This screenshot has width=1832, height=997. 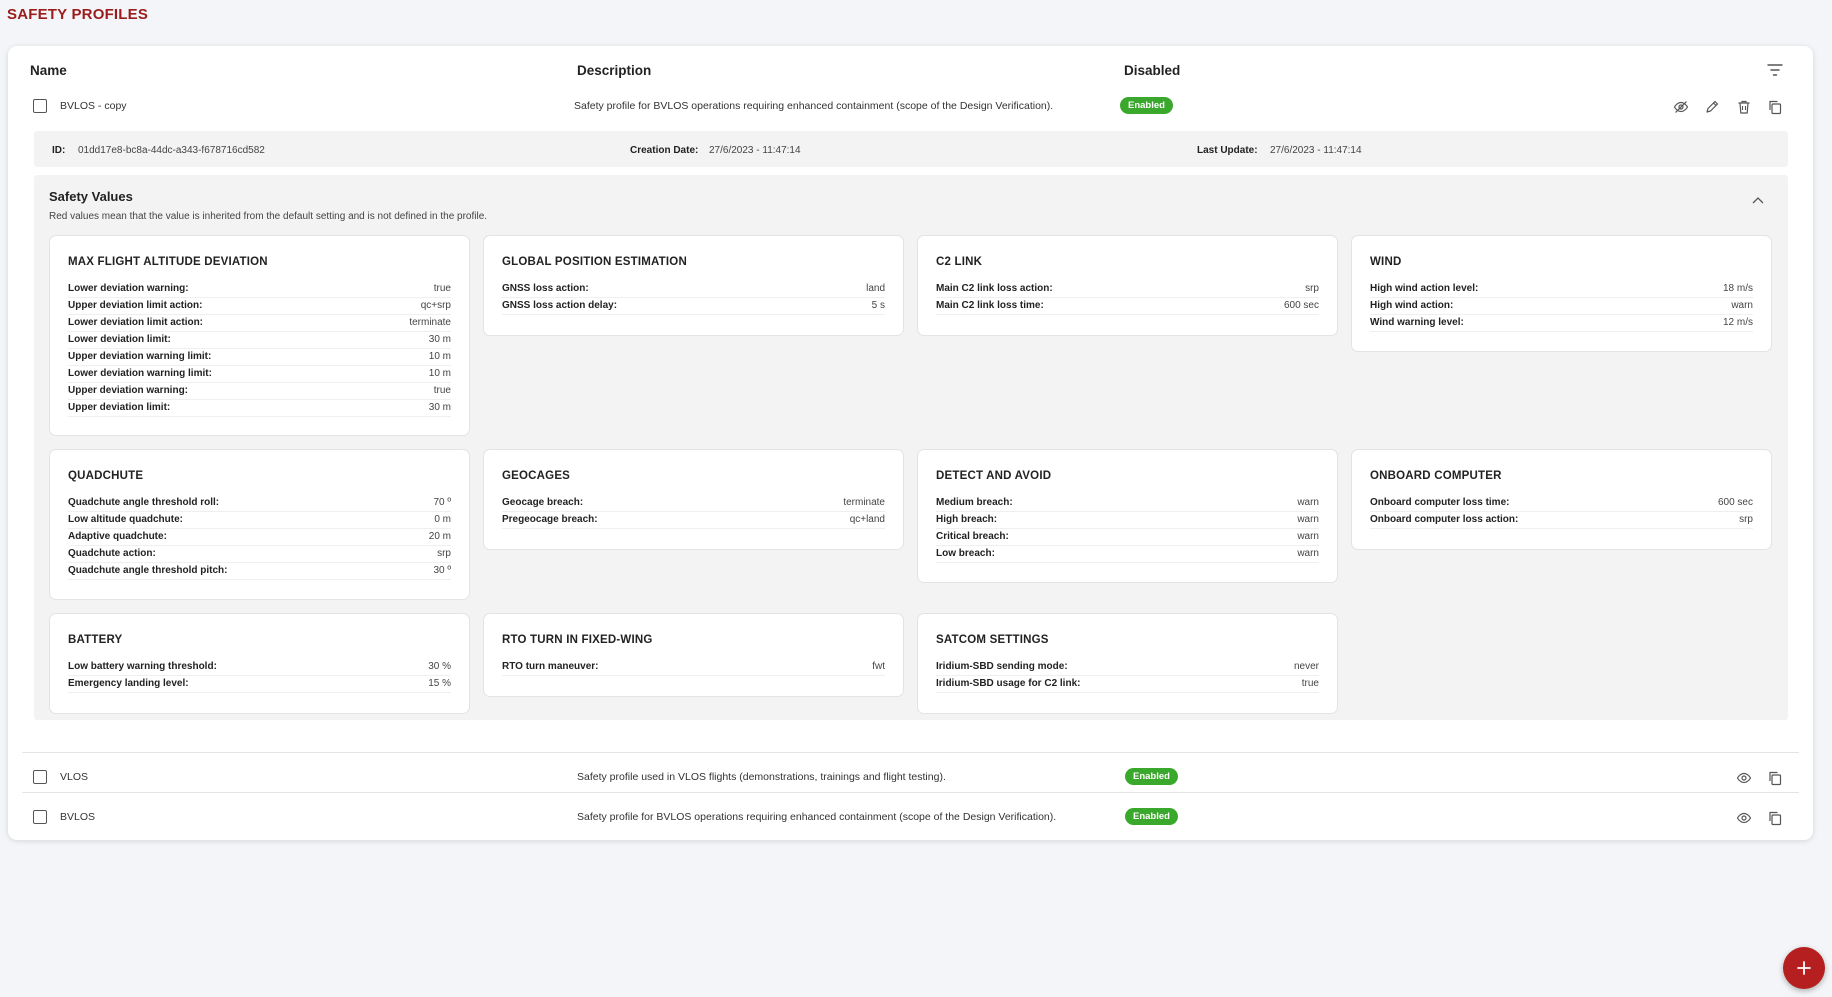 I want to click on safety-value-key: Main C2 link loss action:, so click(x=994, y=288).